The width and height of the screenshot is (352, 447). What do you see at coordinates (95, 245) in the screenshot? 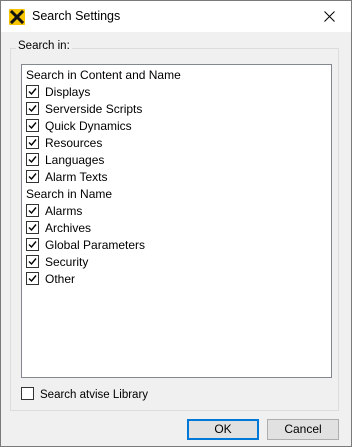
I see `list-item-label: Global Parameters` at bounding box center [95, 245].